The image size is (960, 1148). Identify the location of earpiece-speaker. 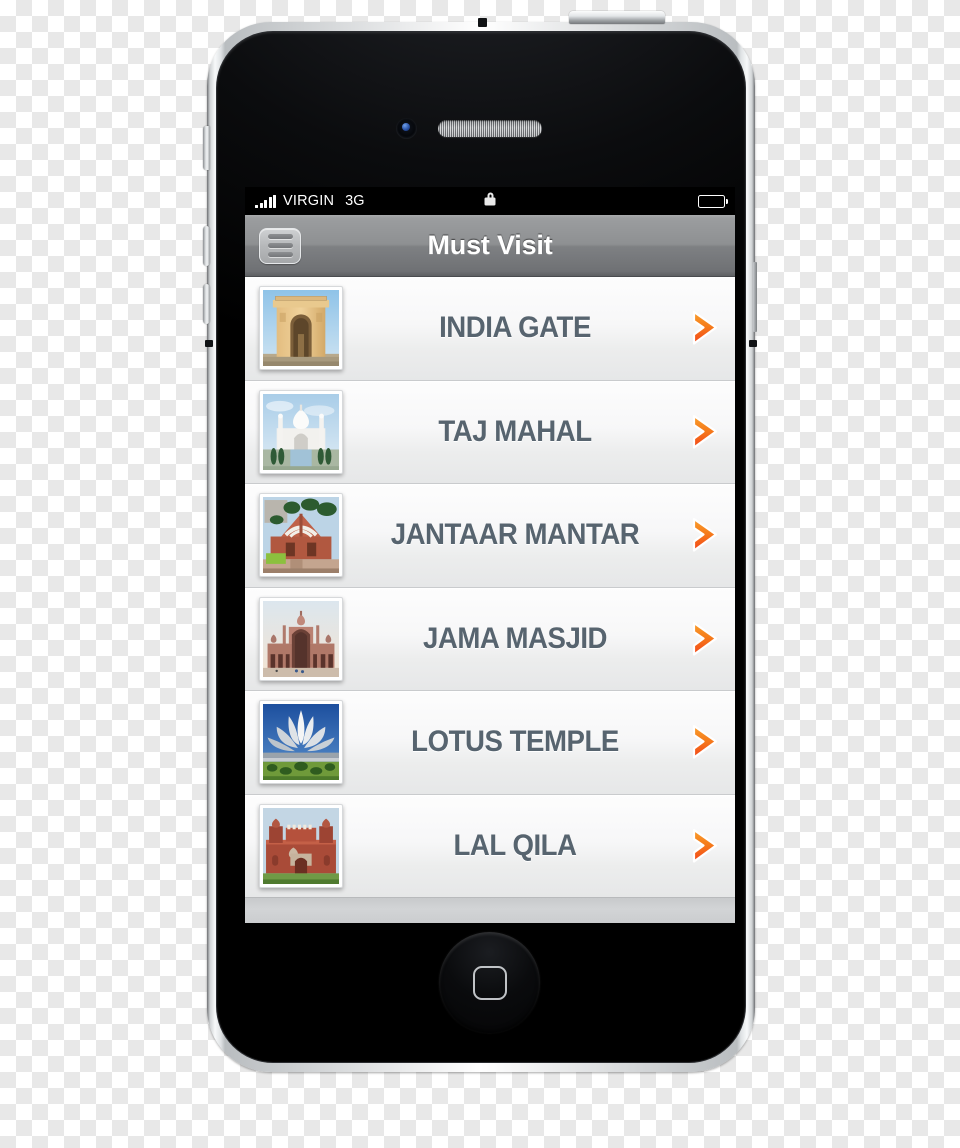
(490, 128).